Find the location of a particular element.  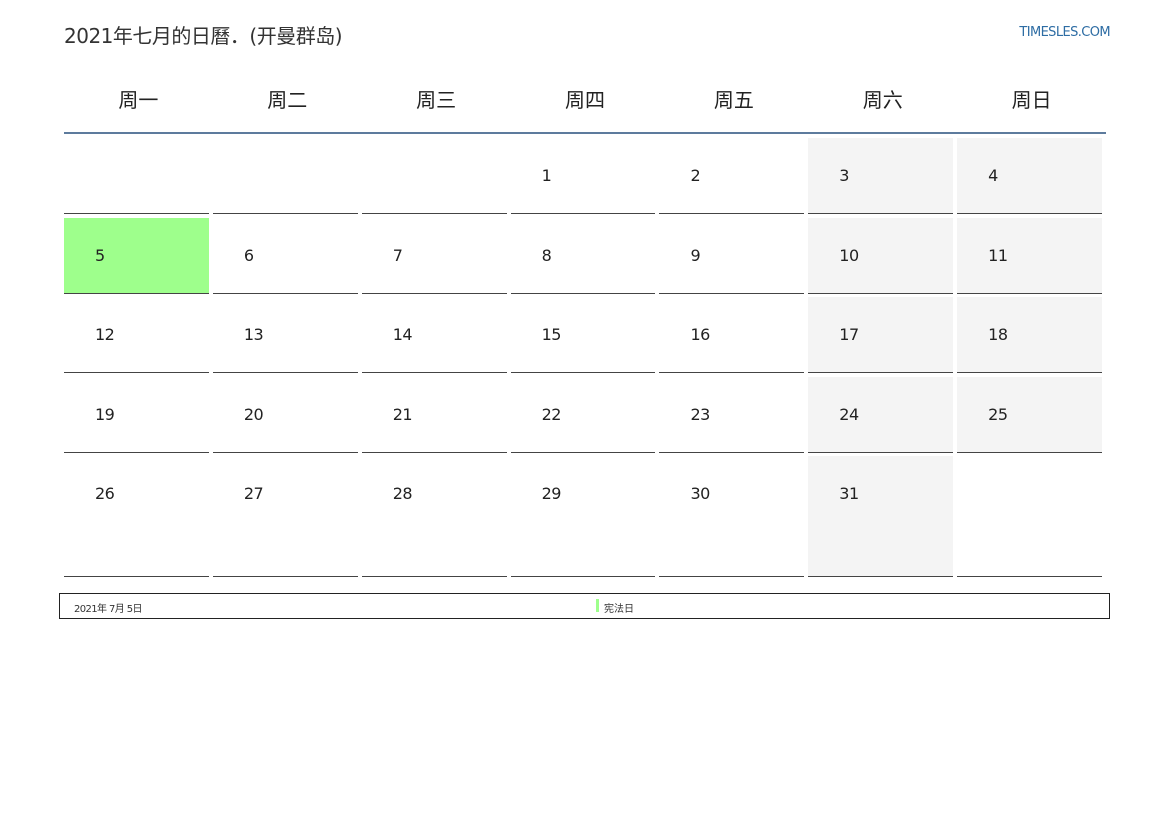

day-number: 1 is located at coordinates (546, 175).